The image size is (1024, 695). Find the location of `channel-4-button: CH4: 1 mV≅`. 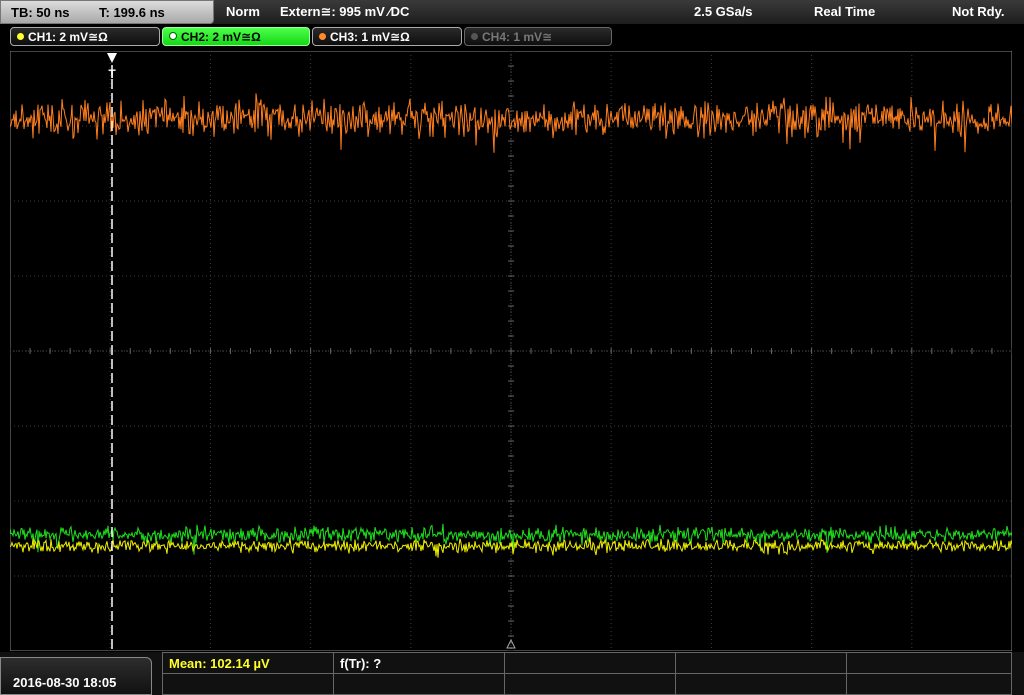

channel-4-button: CH4: 1 mV≅ is located at coordinates (538, 36).